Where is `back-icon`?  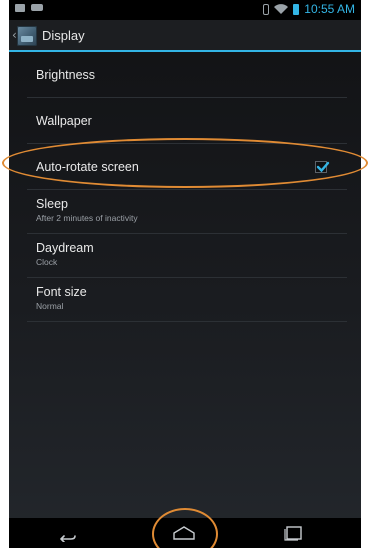 back-icon is located at coordinates (67, 533).